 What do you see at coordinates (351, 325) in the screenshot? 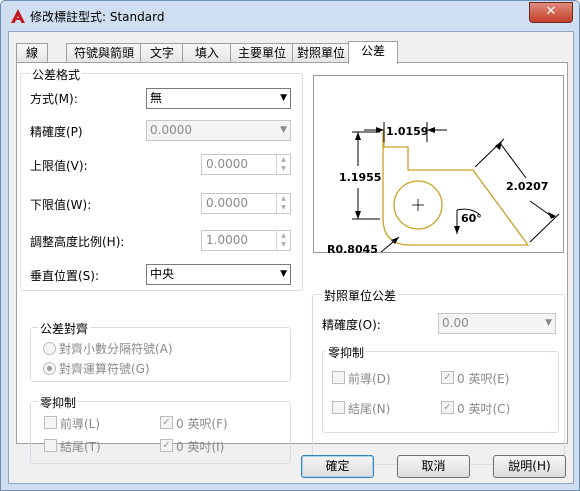
I see `alt-precision-label: 精確度(O):` at bounding box center [351, 325].